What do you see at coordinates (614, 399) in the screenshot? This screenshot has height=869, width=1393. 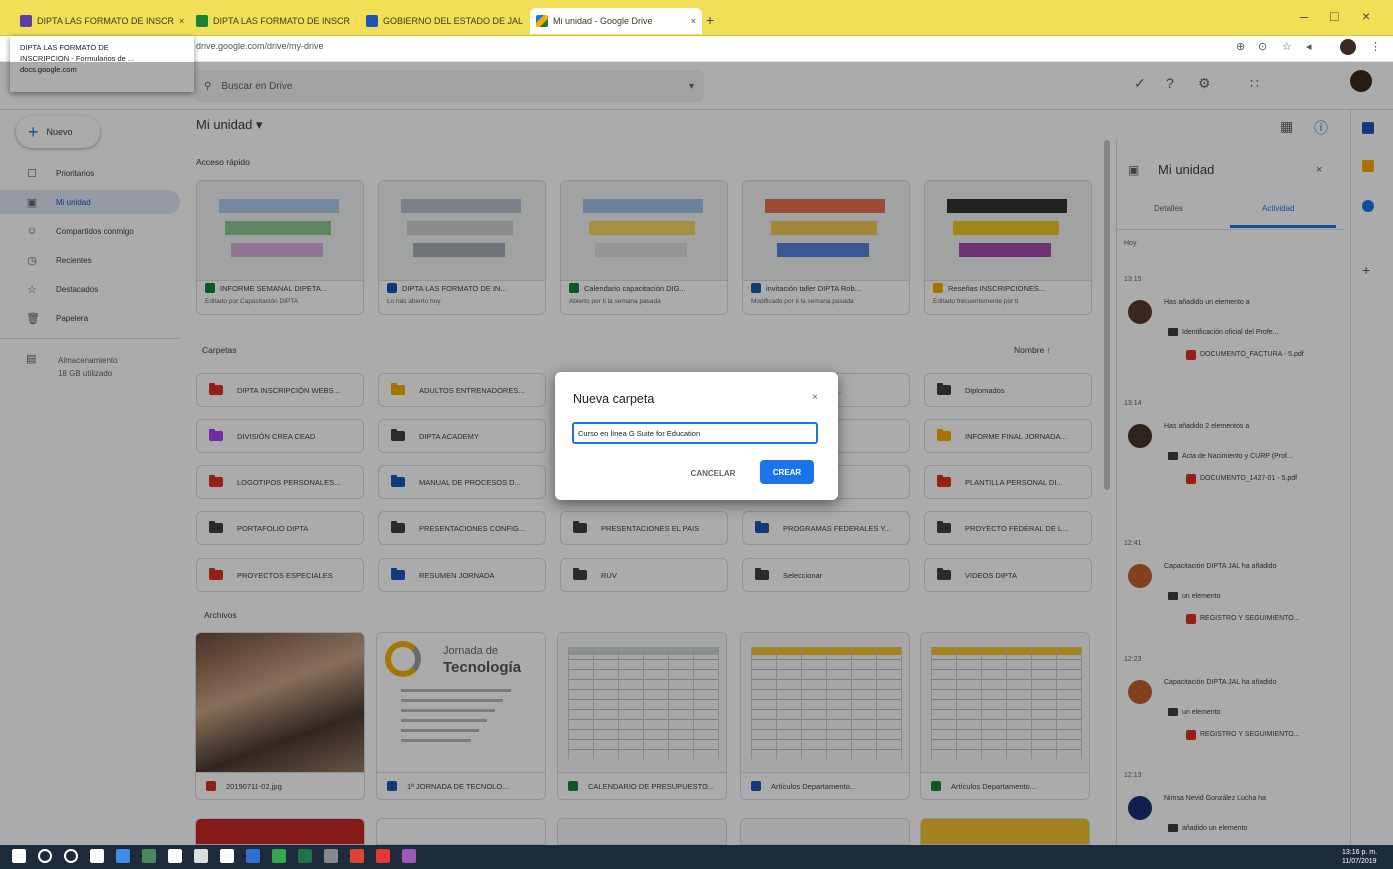 I see `dialog-title: Nueva carpeta` at bounding box center [614, 399].